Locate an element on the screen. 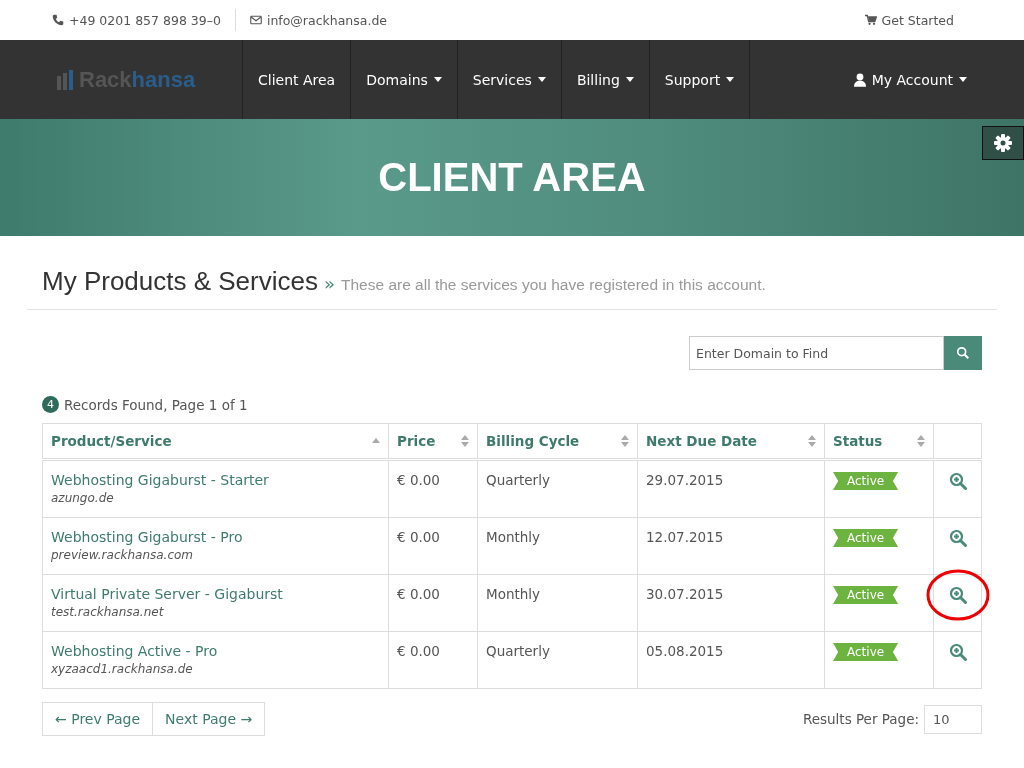 The width and height of the screenshot is (1024, 768). column-header: Status is located at coordinates (879, 441).